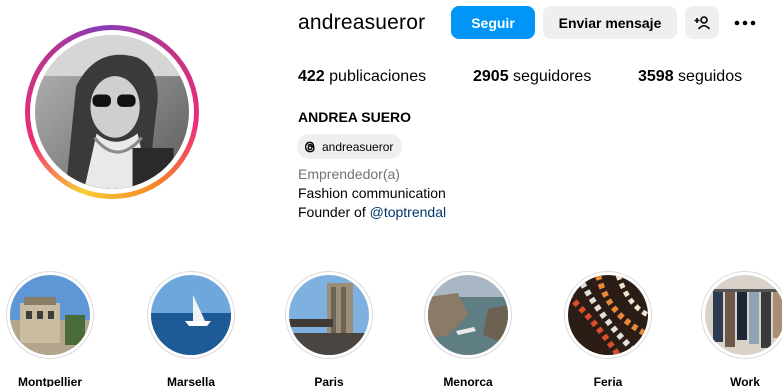 The image size is (782, 387). I want to click on highlight-paris: Paris, so click(329, 329).